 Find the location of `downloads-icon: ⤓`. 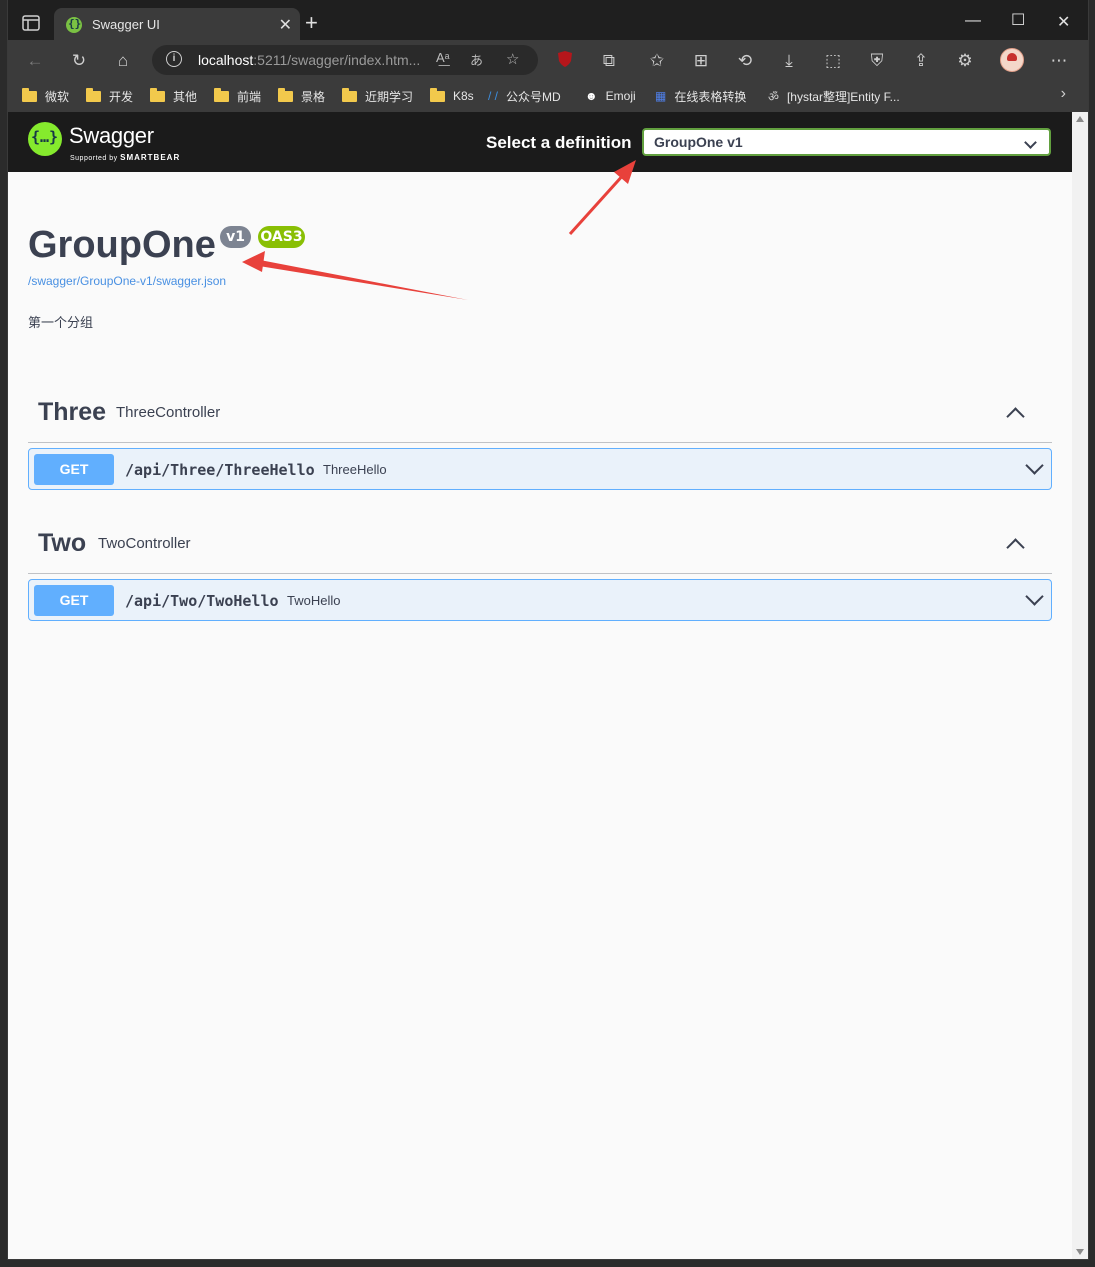

downloads-icon: ⤓ is located at coordinates (789, 61).